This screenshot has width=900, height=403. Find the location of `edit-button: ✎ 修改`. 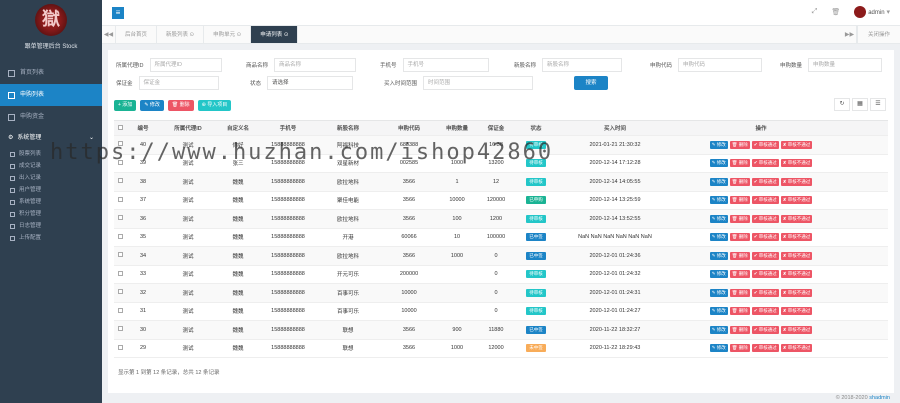

edit-button: ✎ 修改 is located at coordinates (152, 105).